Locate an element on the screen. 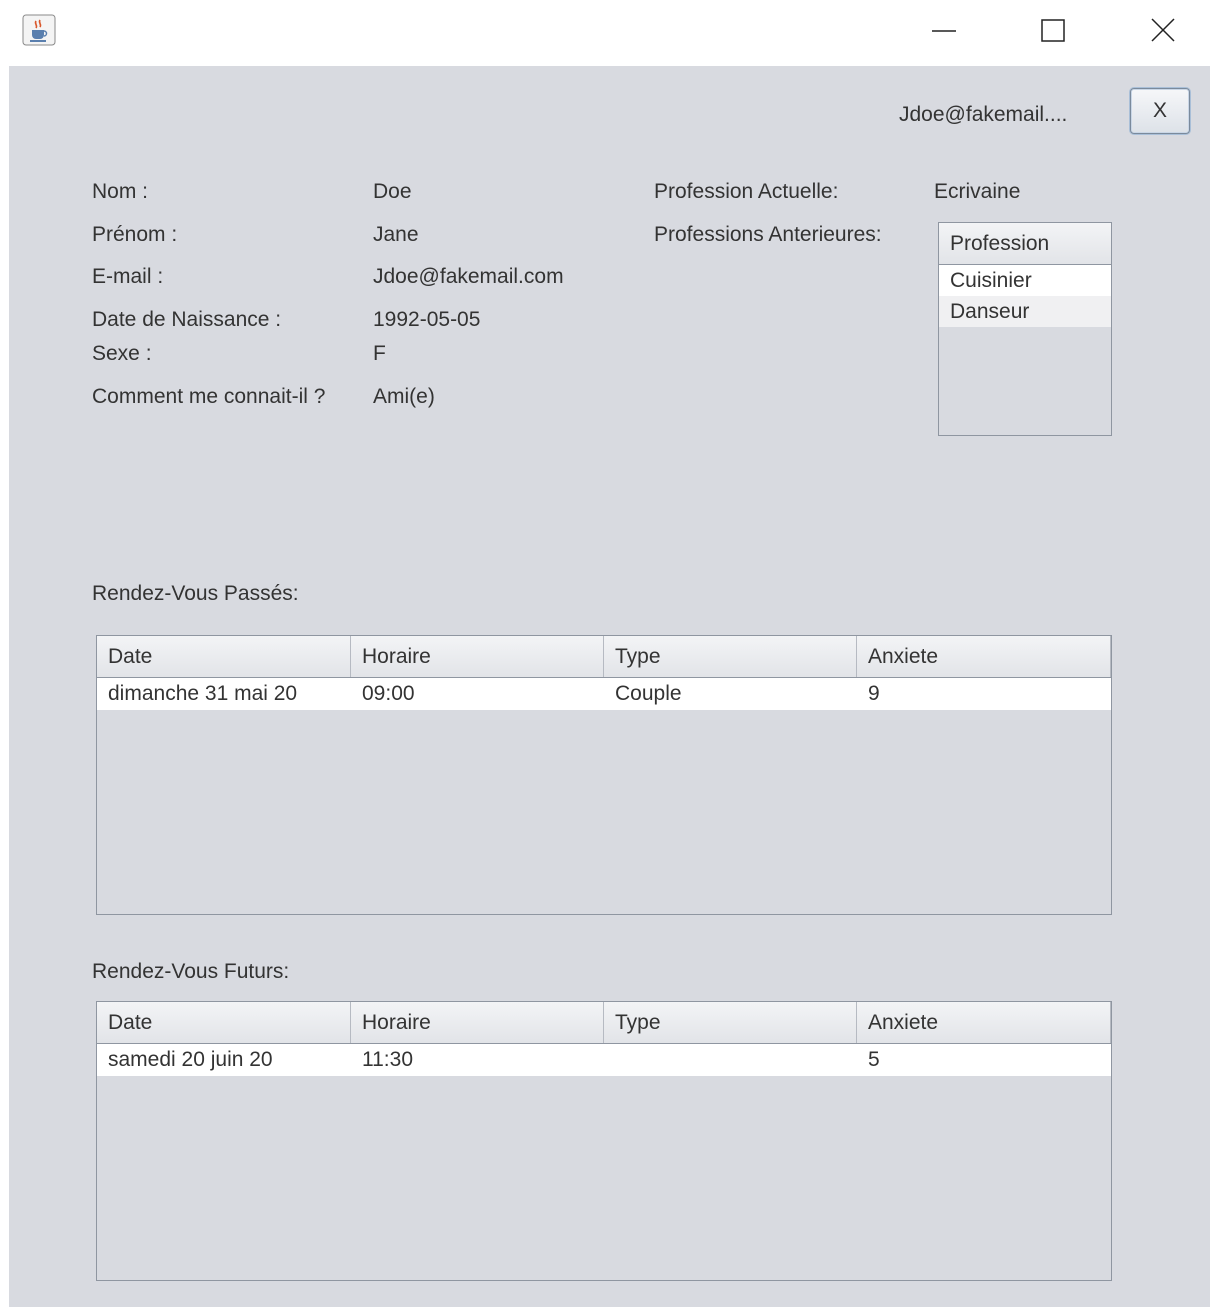 Image resolution: width=1210 pixels, height=1307 pixels. minimize-button is located at coordinates (944, 30).